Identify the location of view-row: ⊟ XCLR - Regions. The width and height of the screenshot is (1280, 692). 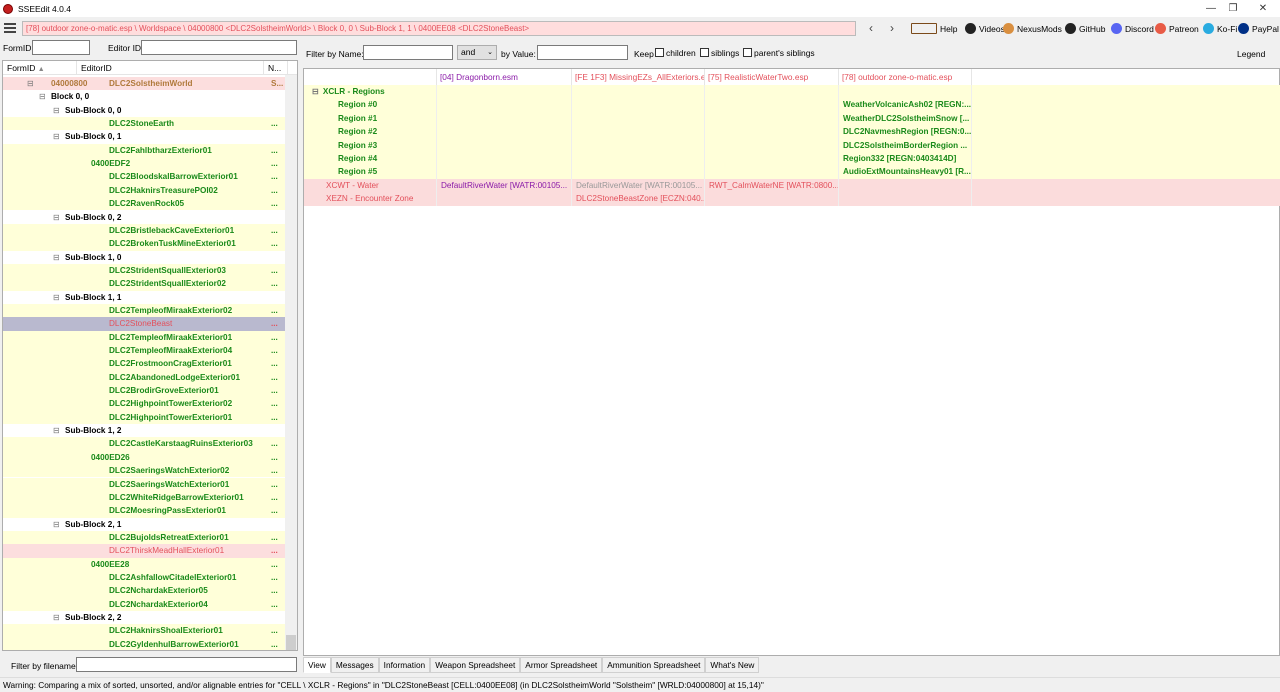
(792, 92).